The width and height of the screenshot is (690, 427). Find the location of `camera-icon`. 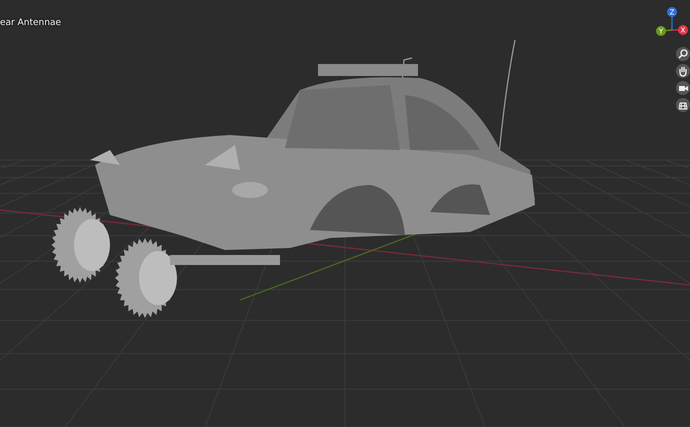

camera-icon is located at coordinates (683, 88).